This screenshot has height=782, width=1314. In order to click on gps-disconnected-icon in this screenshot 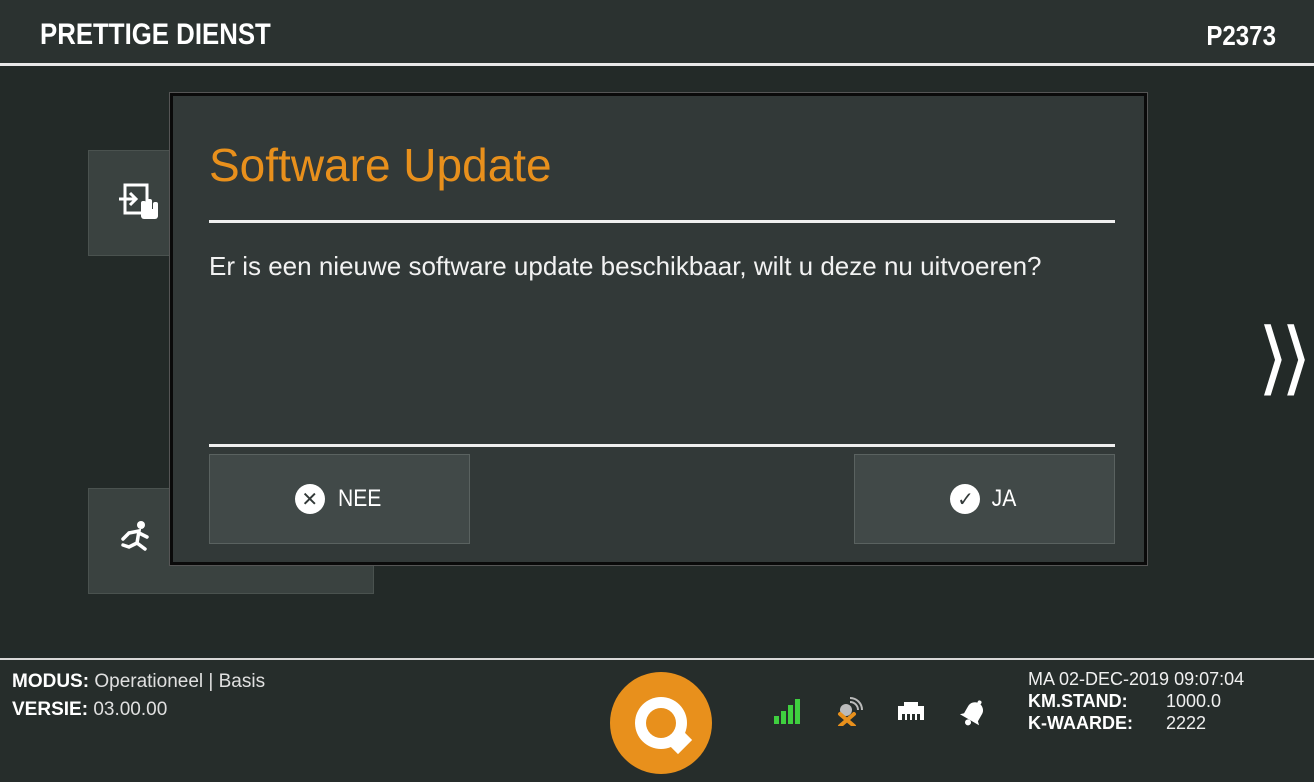, I will do `click(849, 712)`.